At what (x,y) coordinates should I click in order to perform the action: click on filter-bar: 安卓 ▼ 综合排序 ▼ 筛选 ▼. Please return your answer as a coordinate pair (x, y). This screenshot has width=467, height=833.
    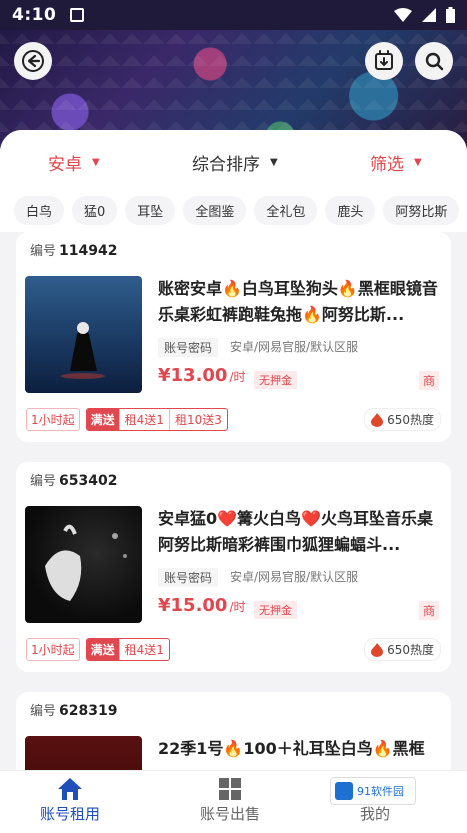
    Looking at the image, I should click on (233, 159).